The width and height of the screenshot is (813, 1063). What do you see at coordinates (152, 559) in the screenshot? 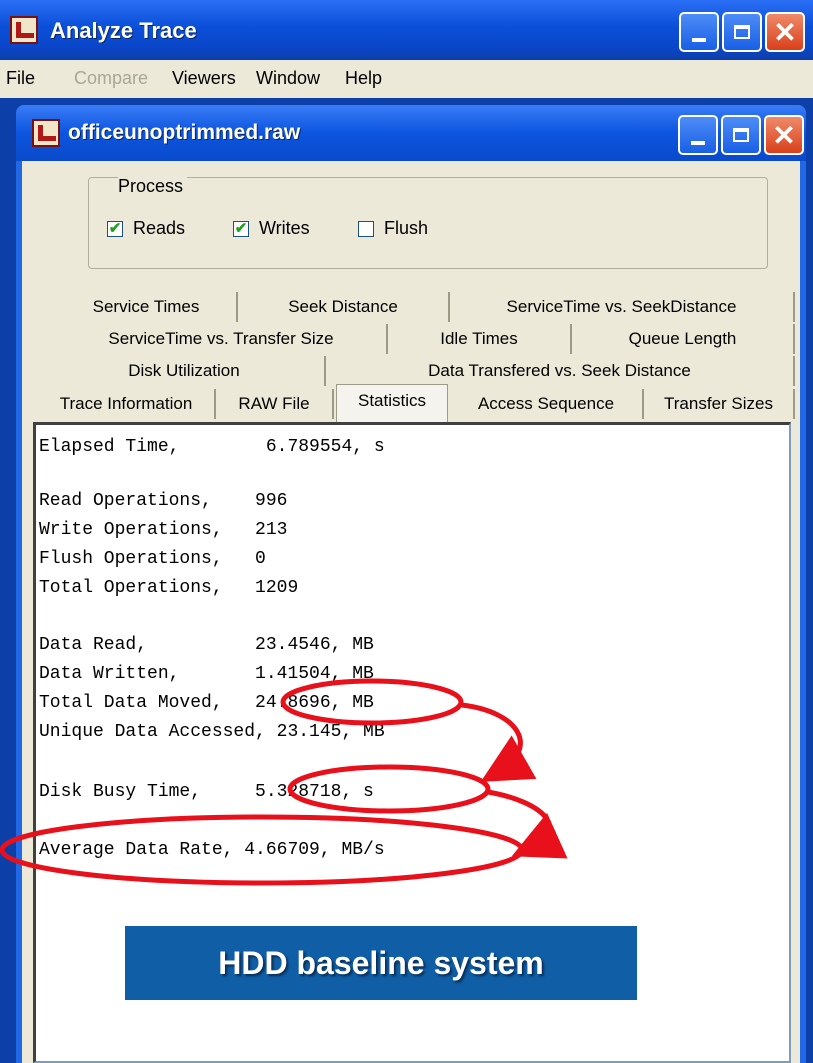
I see `stat-line: Flush Operations, 0` at bounding box center [152, 559].